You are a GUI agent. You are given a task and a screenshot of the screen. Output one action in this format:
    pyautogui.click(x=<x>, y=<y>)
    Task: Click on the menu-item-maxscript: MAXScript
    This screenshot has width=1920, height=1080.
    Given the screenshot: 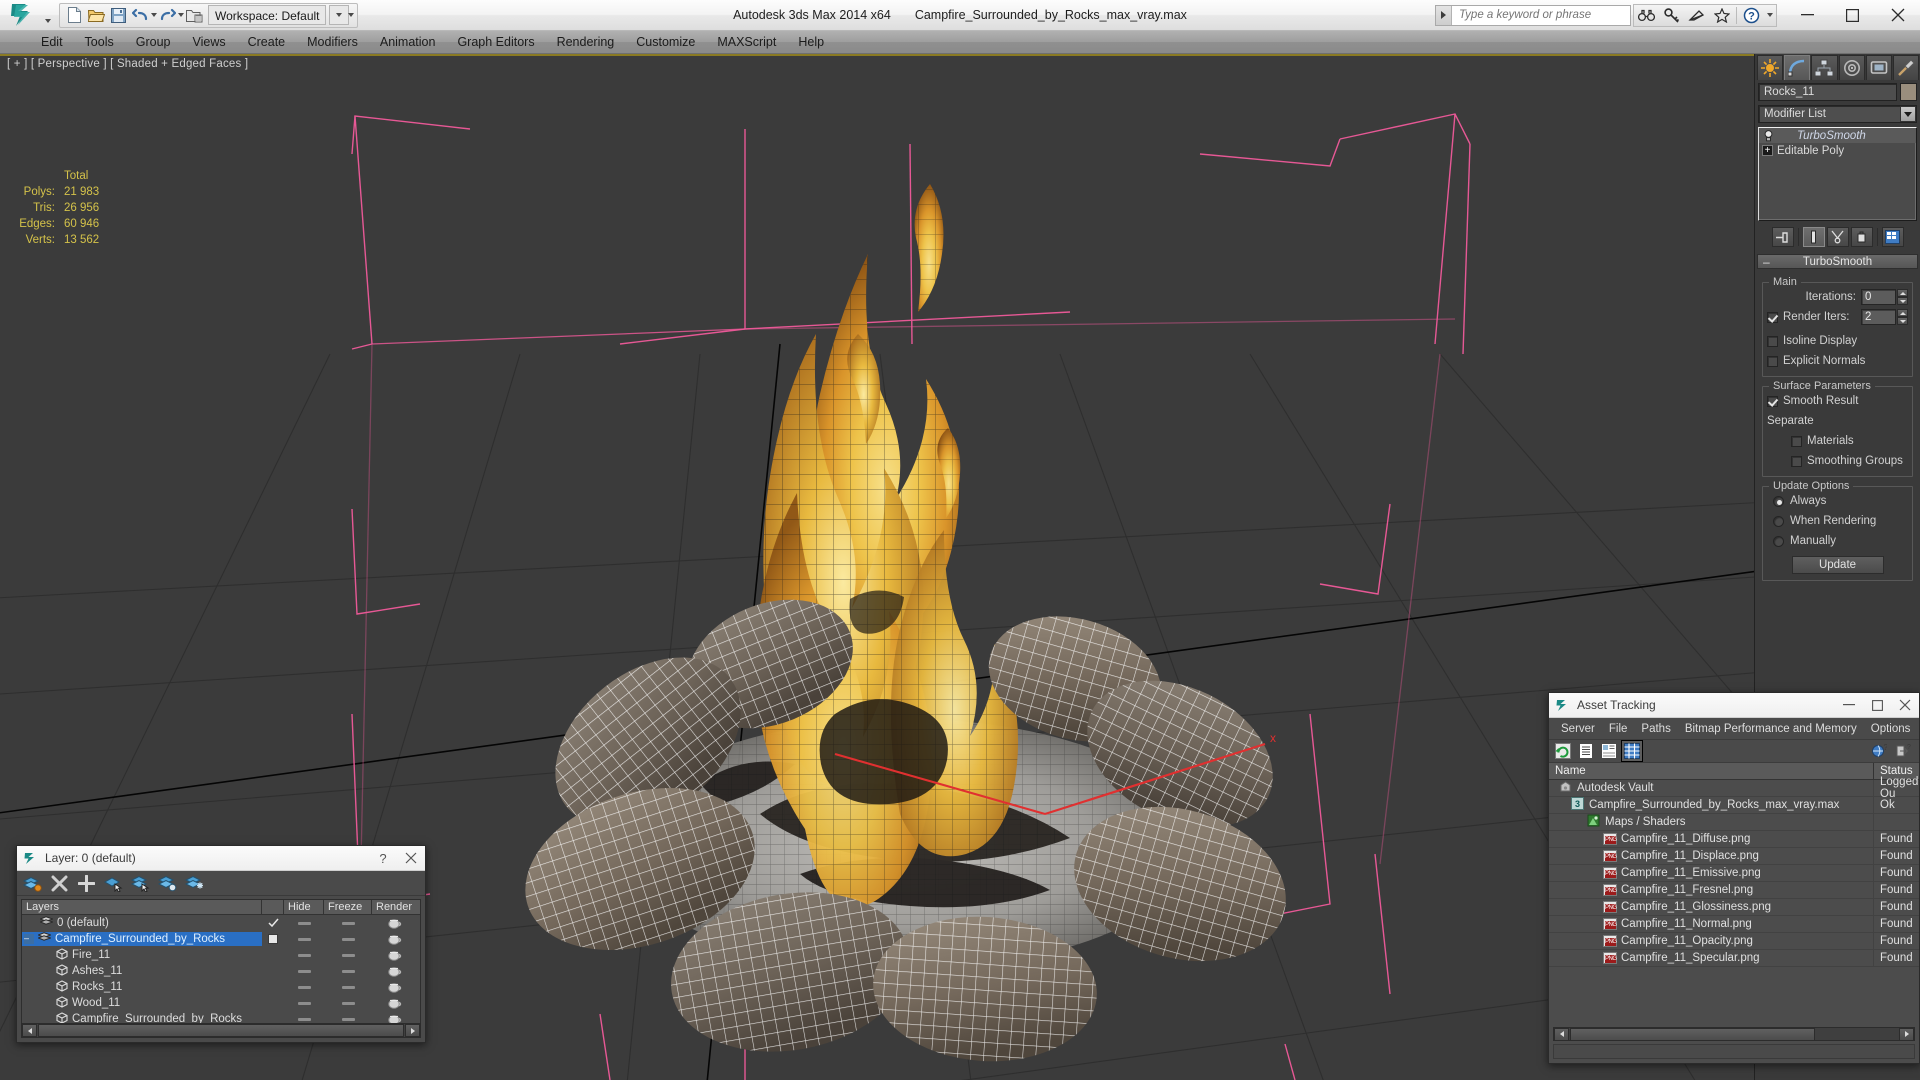 What is the action you would take?
    pyautogui.click(x=746, y=42)
    